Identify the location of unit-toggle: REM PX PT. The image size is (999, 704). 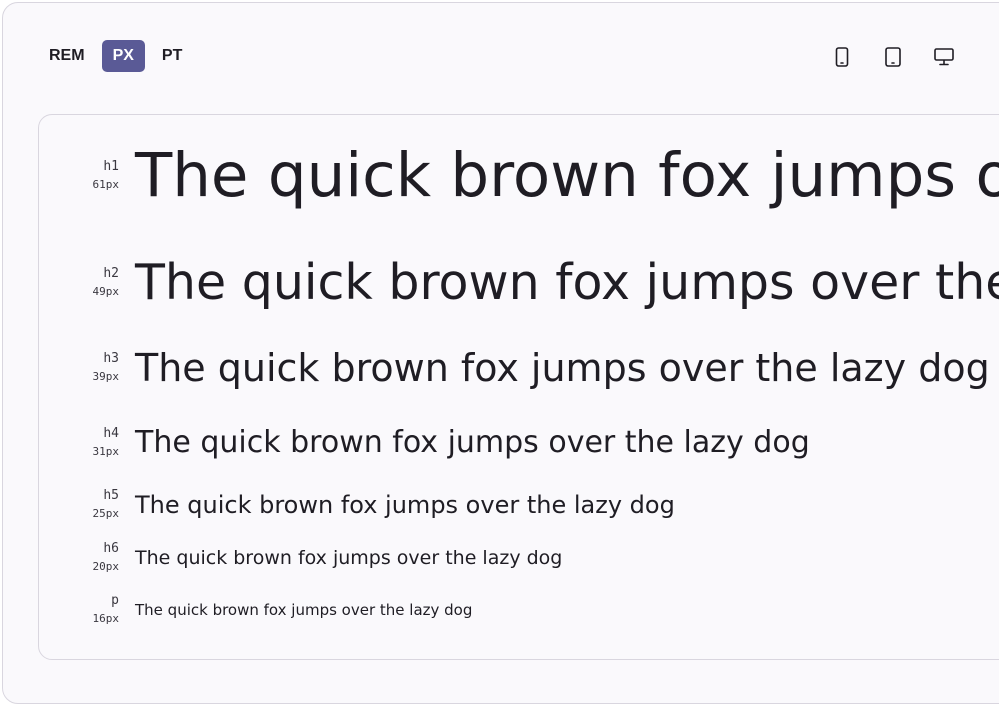
(118, 56).